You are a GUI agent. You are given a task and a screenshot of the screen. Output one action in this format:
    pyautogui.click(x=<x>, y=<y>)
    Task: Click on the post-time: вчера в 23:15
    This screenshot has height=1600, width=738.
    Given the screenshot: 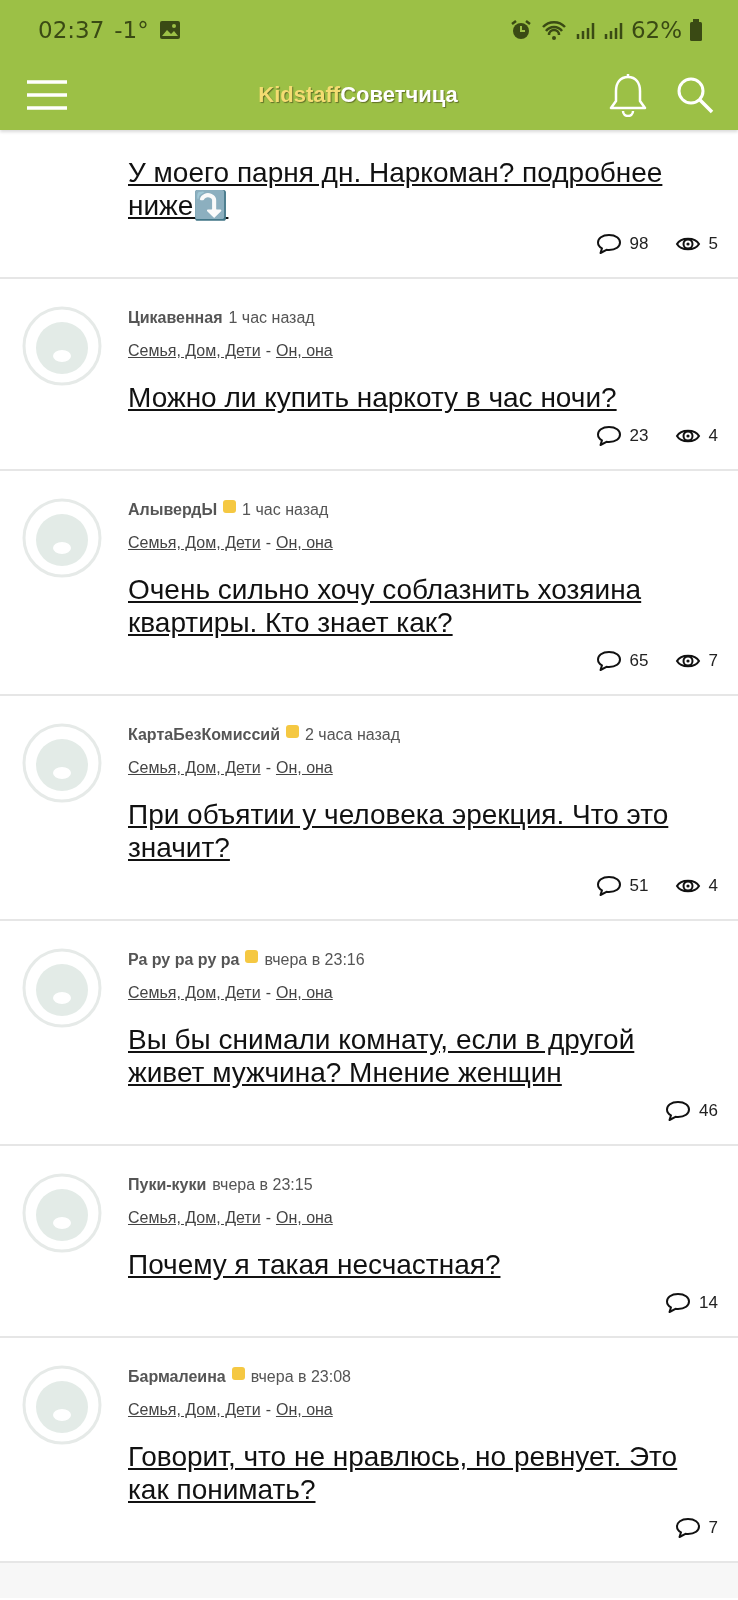 What is the action you would take?
    pyautogui.click(x=262, y=1185)
    